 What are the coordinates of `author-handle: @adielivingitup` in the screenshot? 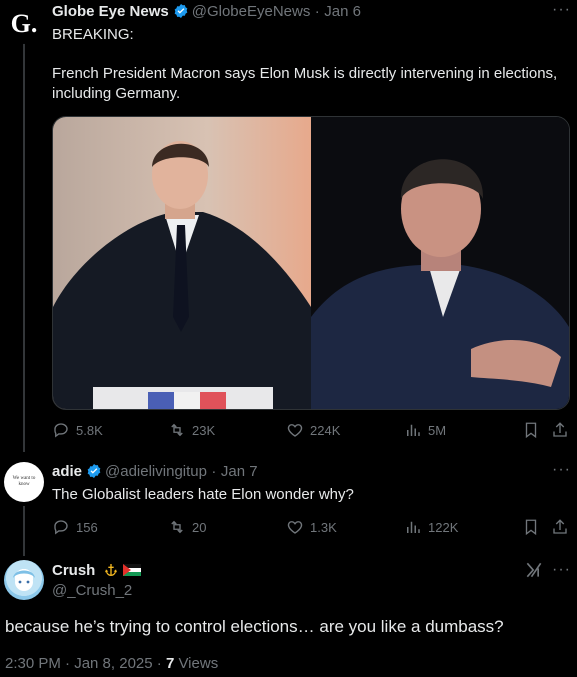 It's located at (156, 471).